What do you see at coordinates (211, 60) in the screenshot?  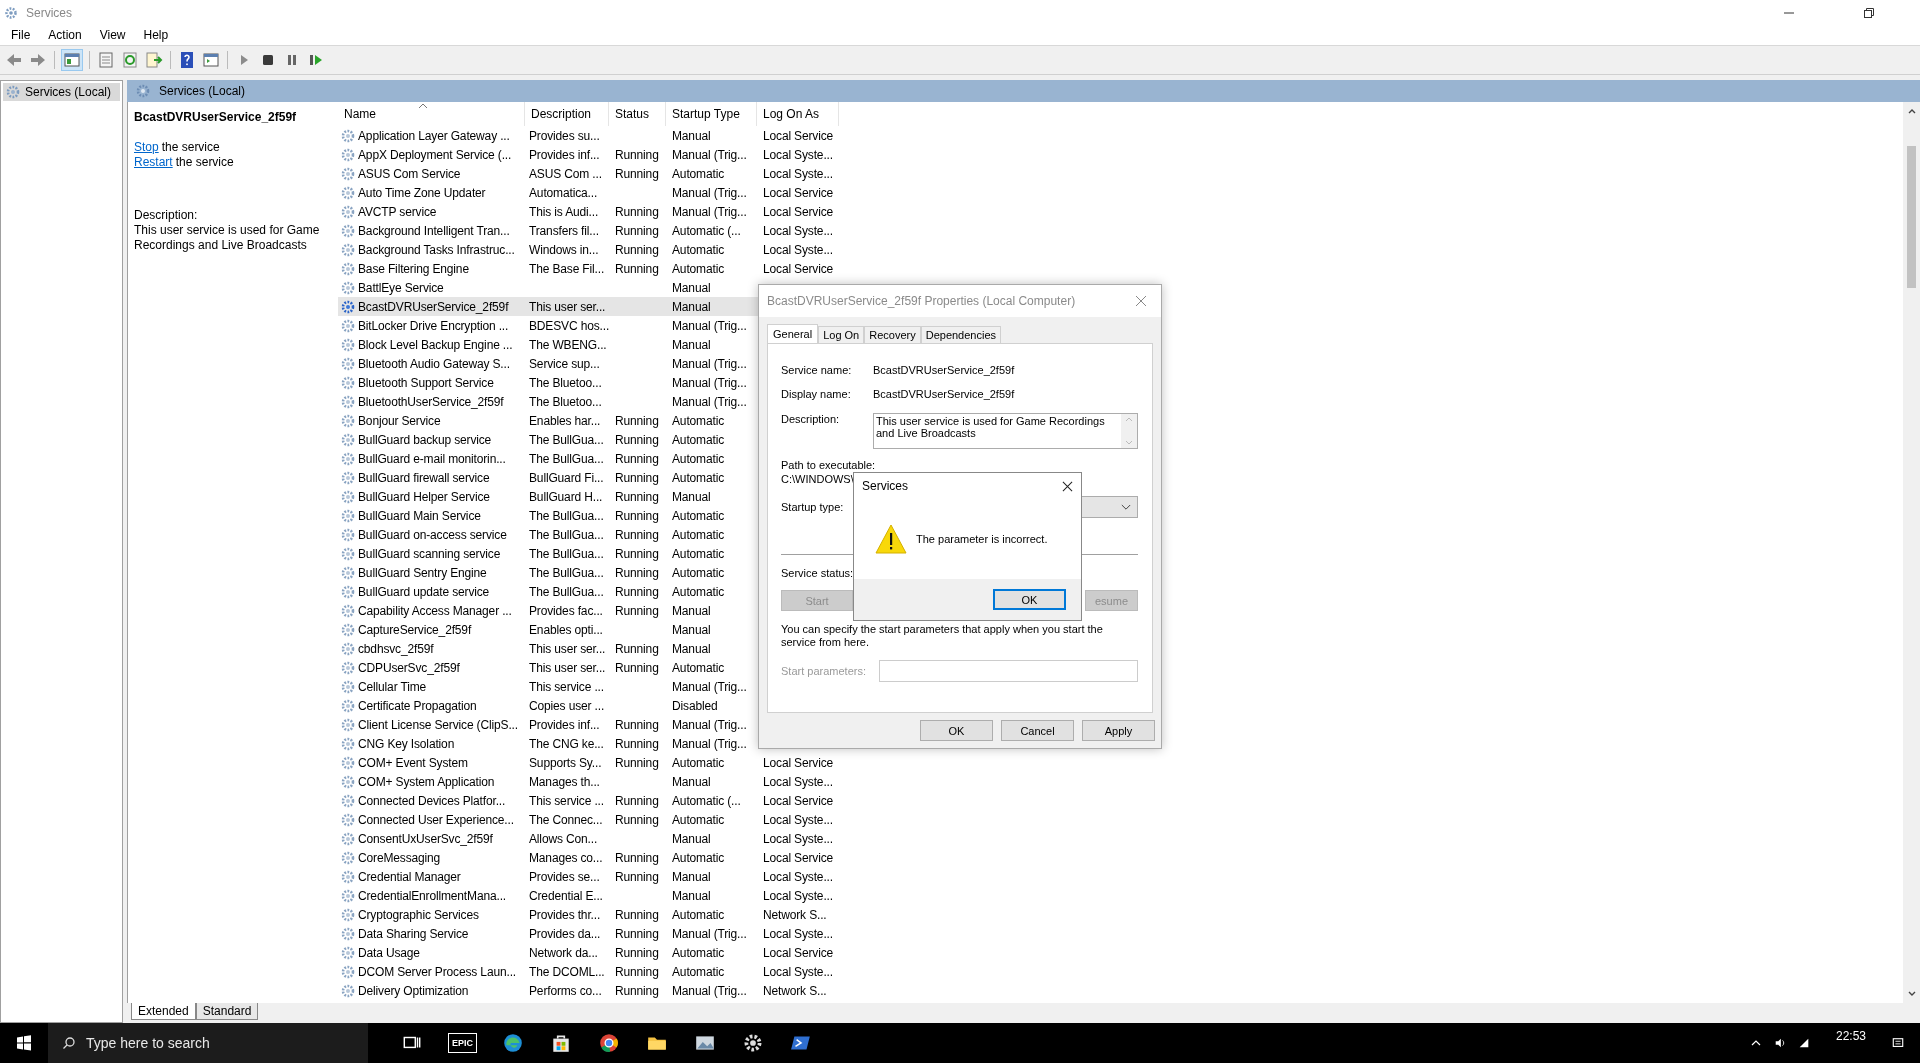 I see `action-pane-icon` at bounding box center [211, 60].